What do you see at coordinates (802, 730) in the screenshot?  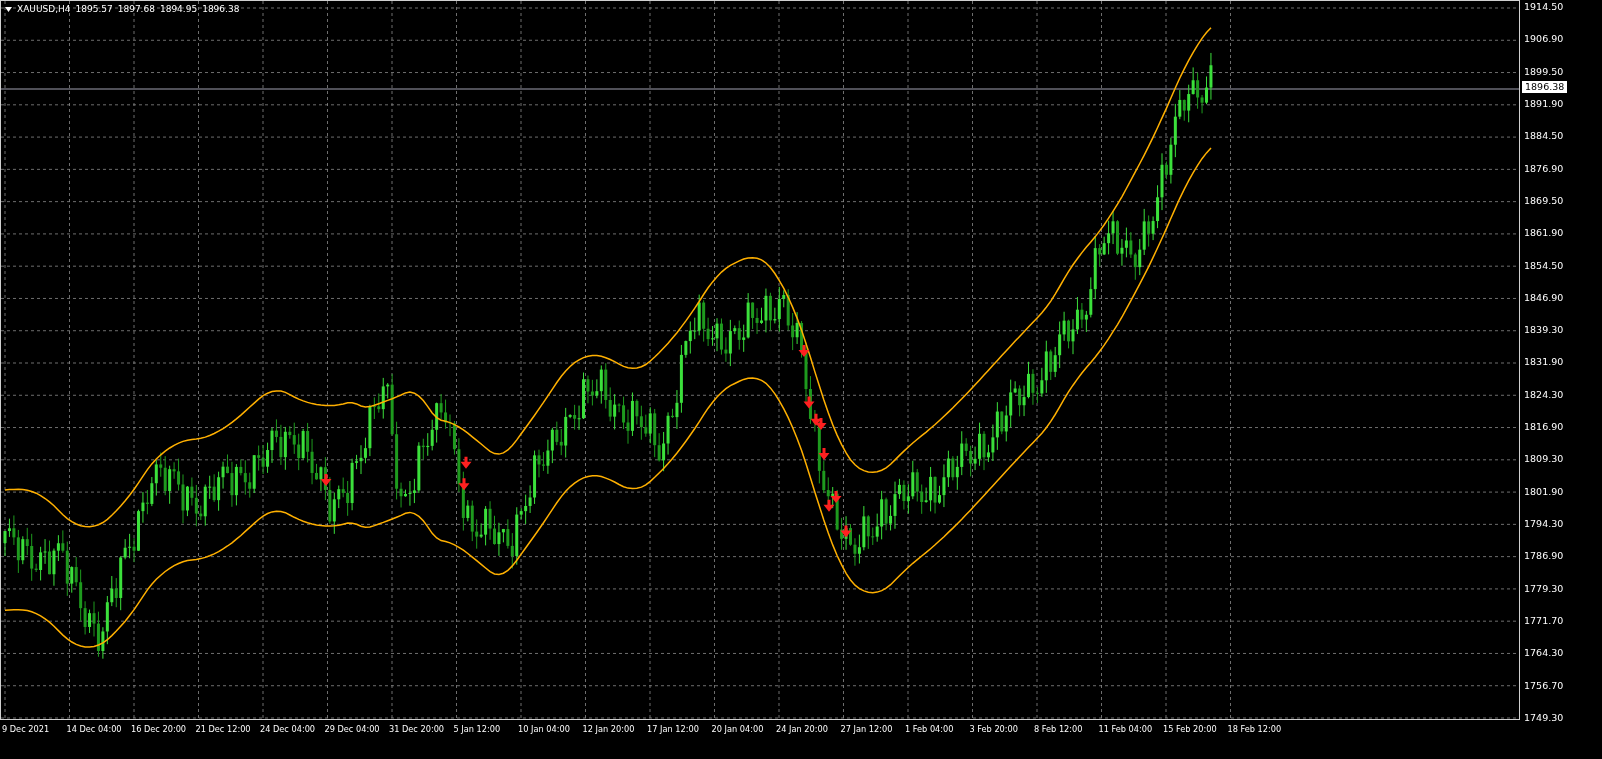 I see `time-axis-label: 24 Jan 20:00` at bounding box center [802, 730].